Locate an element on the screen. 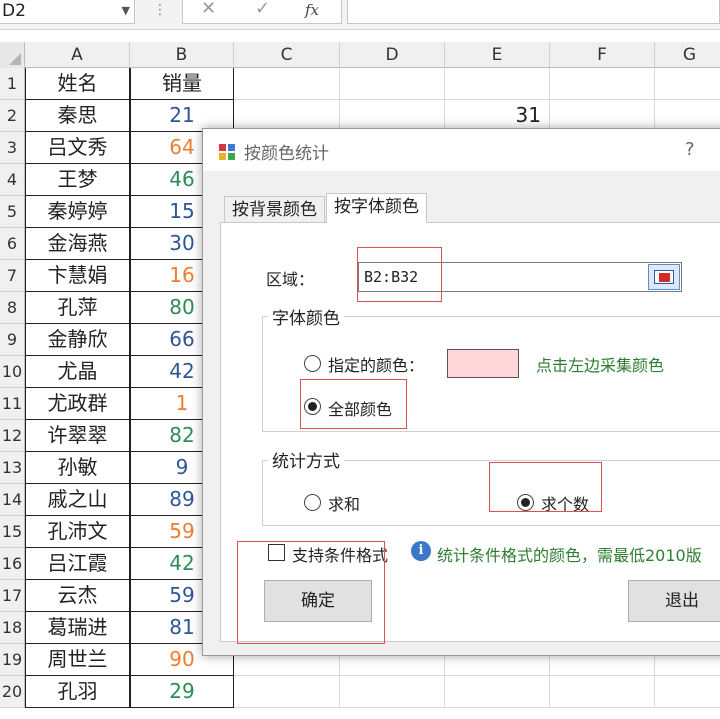  range-arrow-icon is located at coordinates (664, 277).